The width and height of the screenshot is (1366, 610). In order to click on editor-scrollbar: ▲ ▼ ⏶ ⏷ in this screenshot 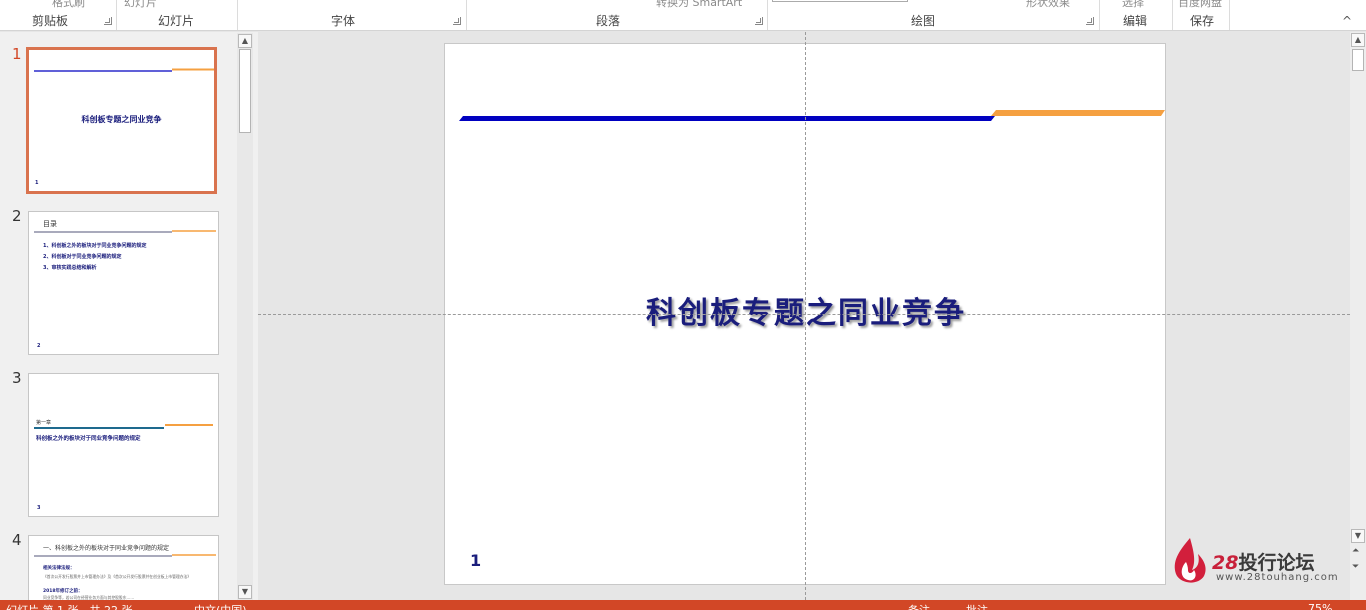, I will do `click(1358, 316)`.